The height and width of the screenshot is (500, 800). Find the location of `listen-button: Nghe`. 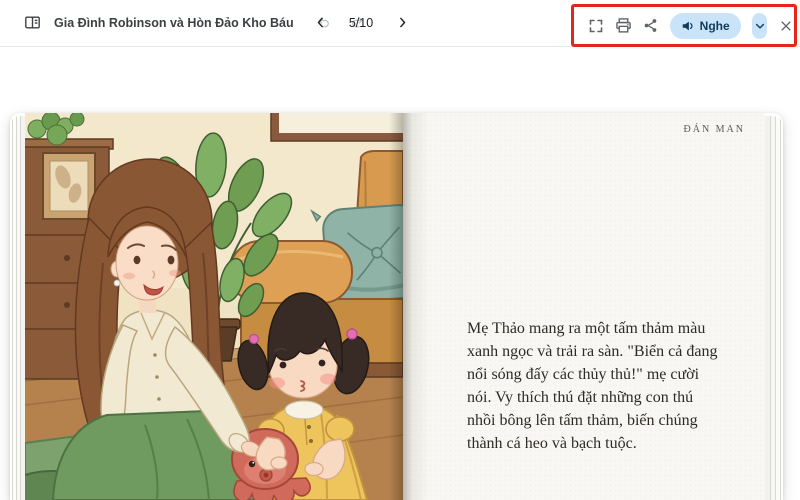

listen-button: Nghe is located at coordinates (705, 25).